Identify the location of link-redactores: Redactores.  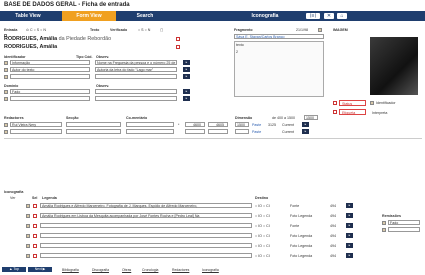
(180, 270).